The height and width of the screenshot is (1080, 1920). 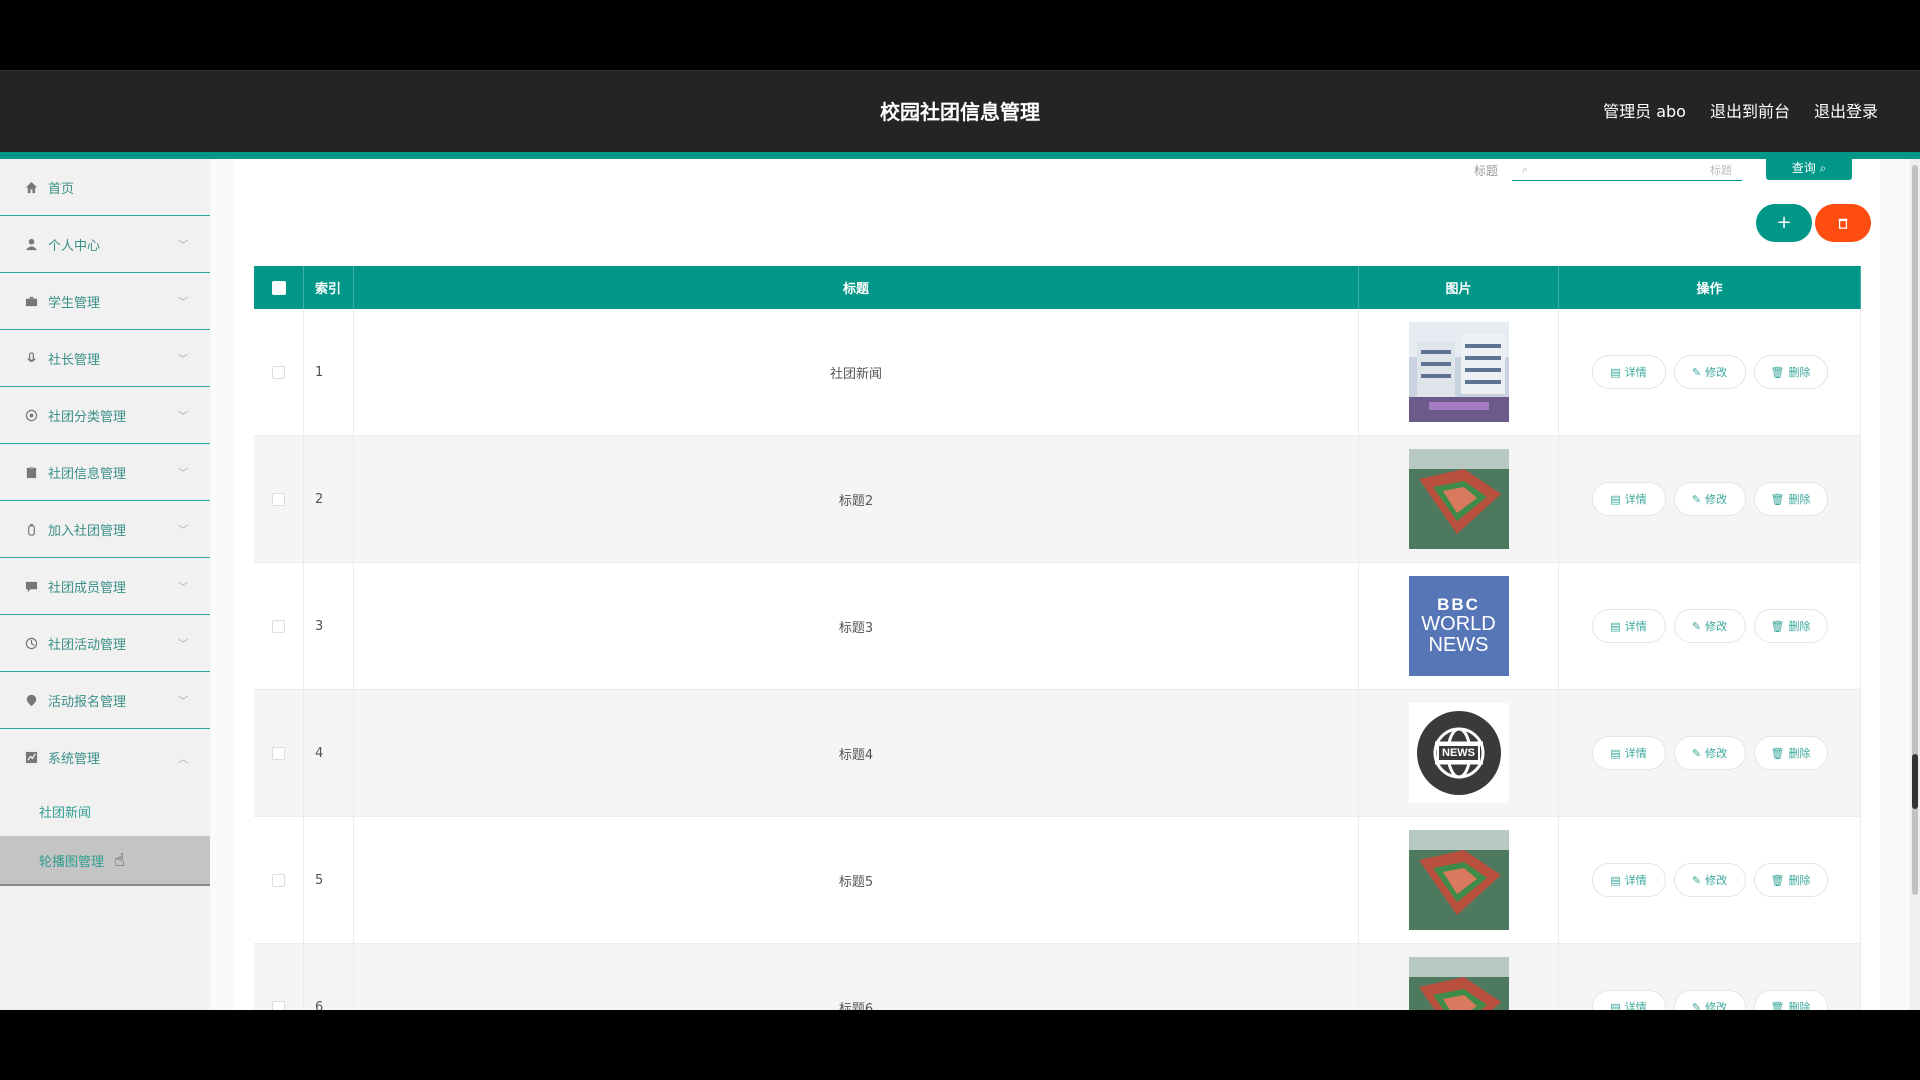 What do you see at coordinates (87, 645) in the screenshot?
I see `sidebar-item-label: 社团活动管理` at bounding box center [87, 645].